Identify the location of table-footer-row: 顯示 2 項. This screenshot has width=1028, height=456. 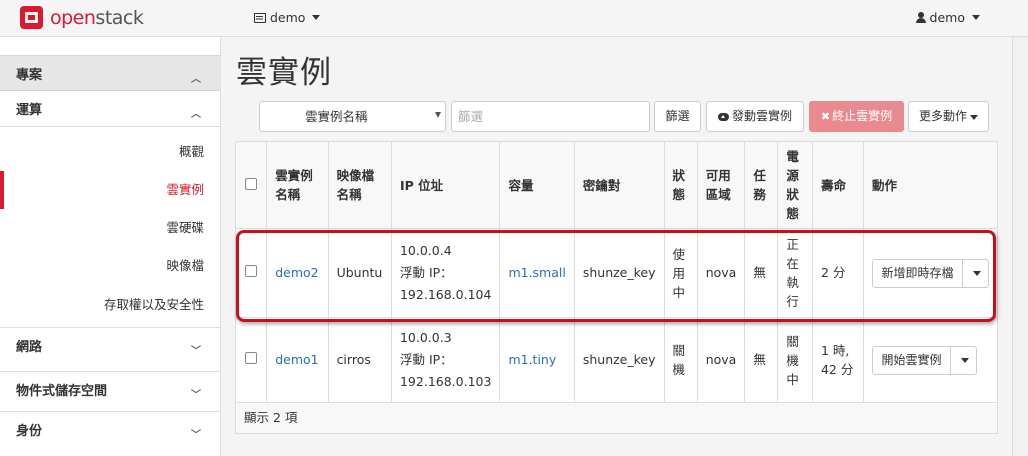
(616, 418).